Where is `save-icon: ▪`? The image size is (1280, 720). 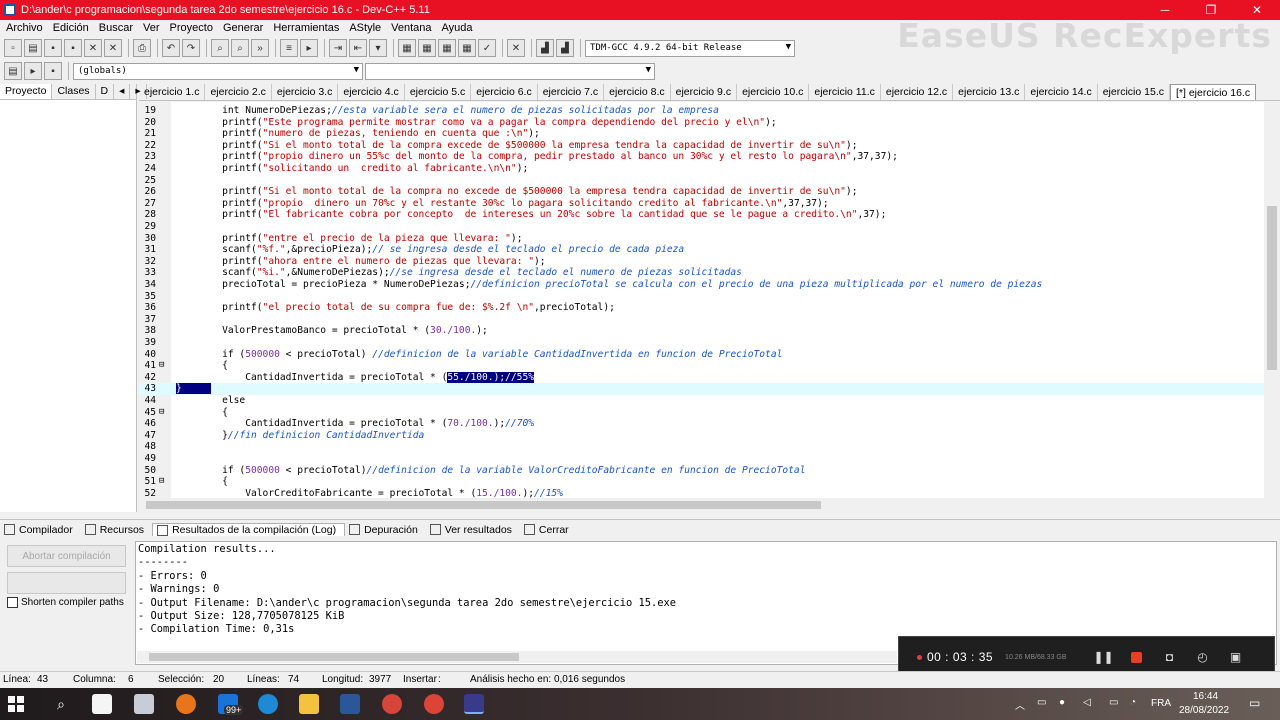
save-icon: ▪ is located at coordinates (53, 48).